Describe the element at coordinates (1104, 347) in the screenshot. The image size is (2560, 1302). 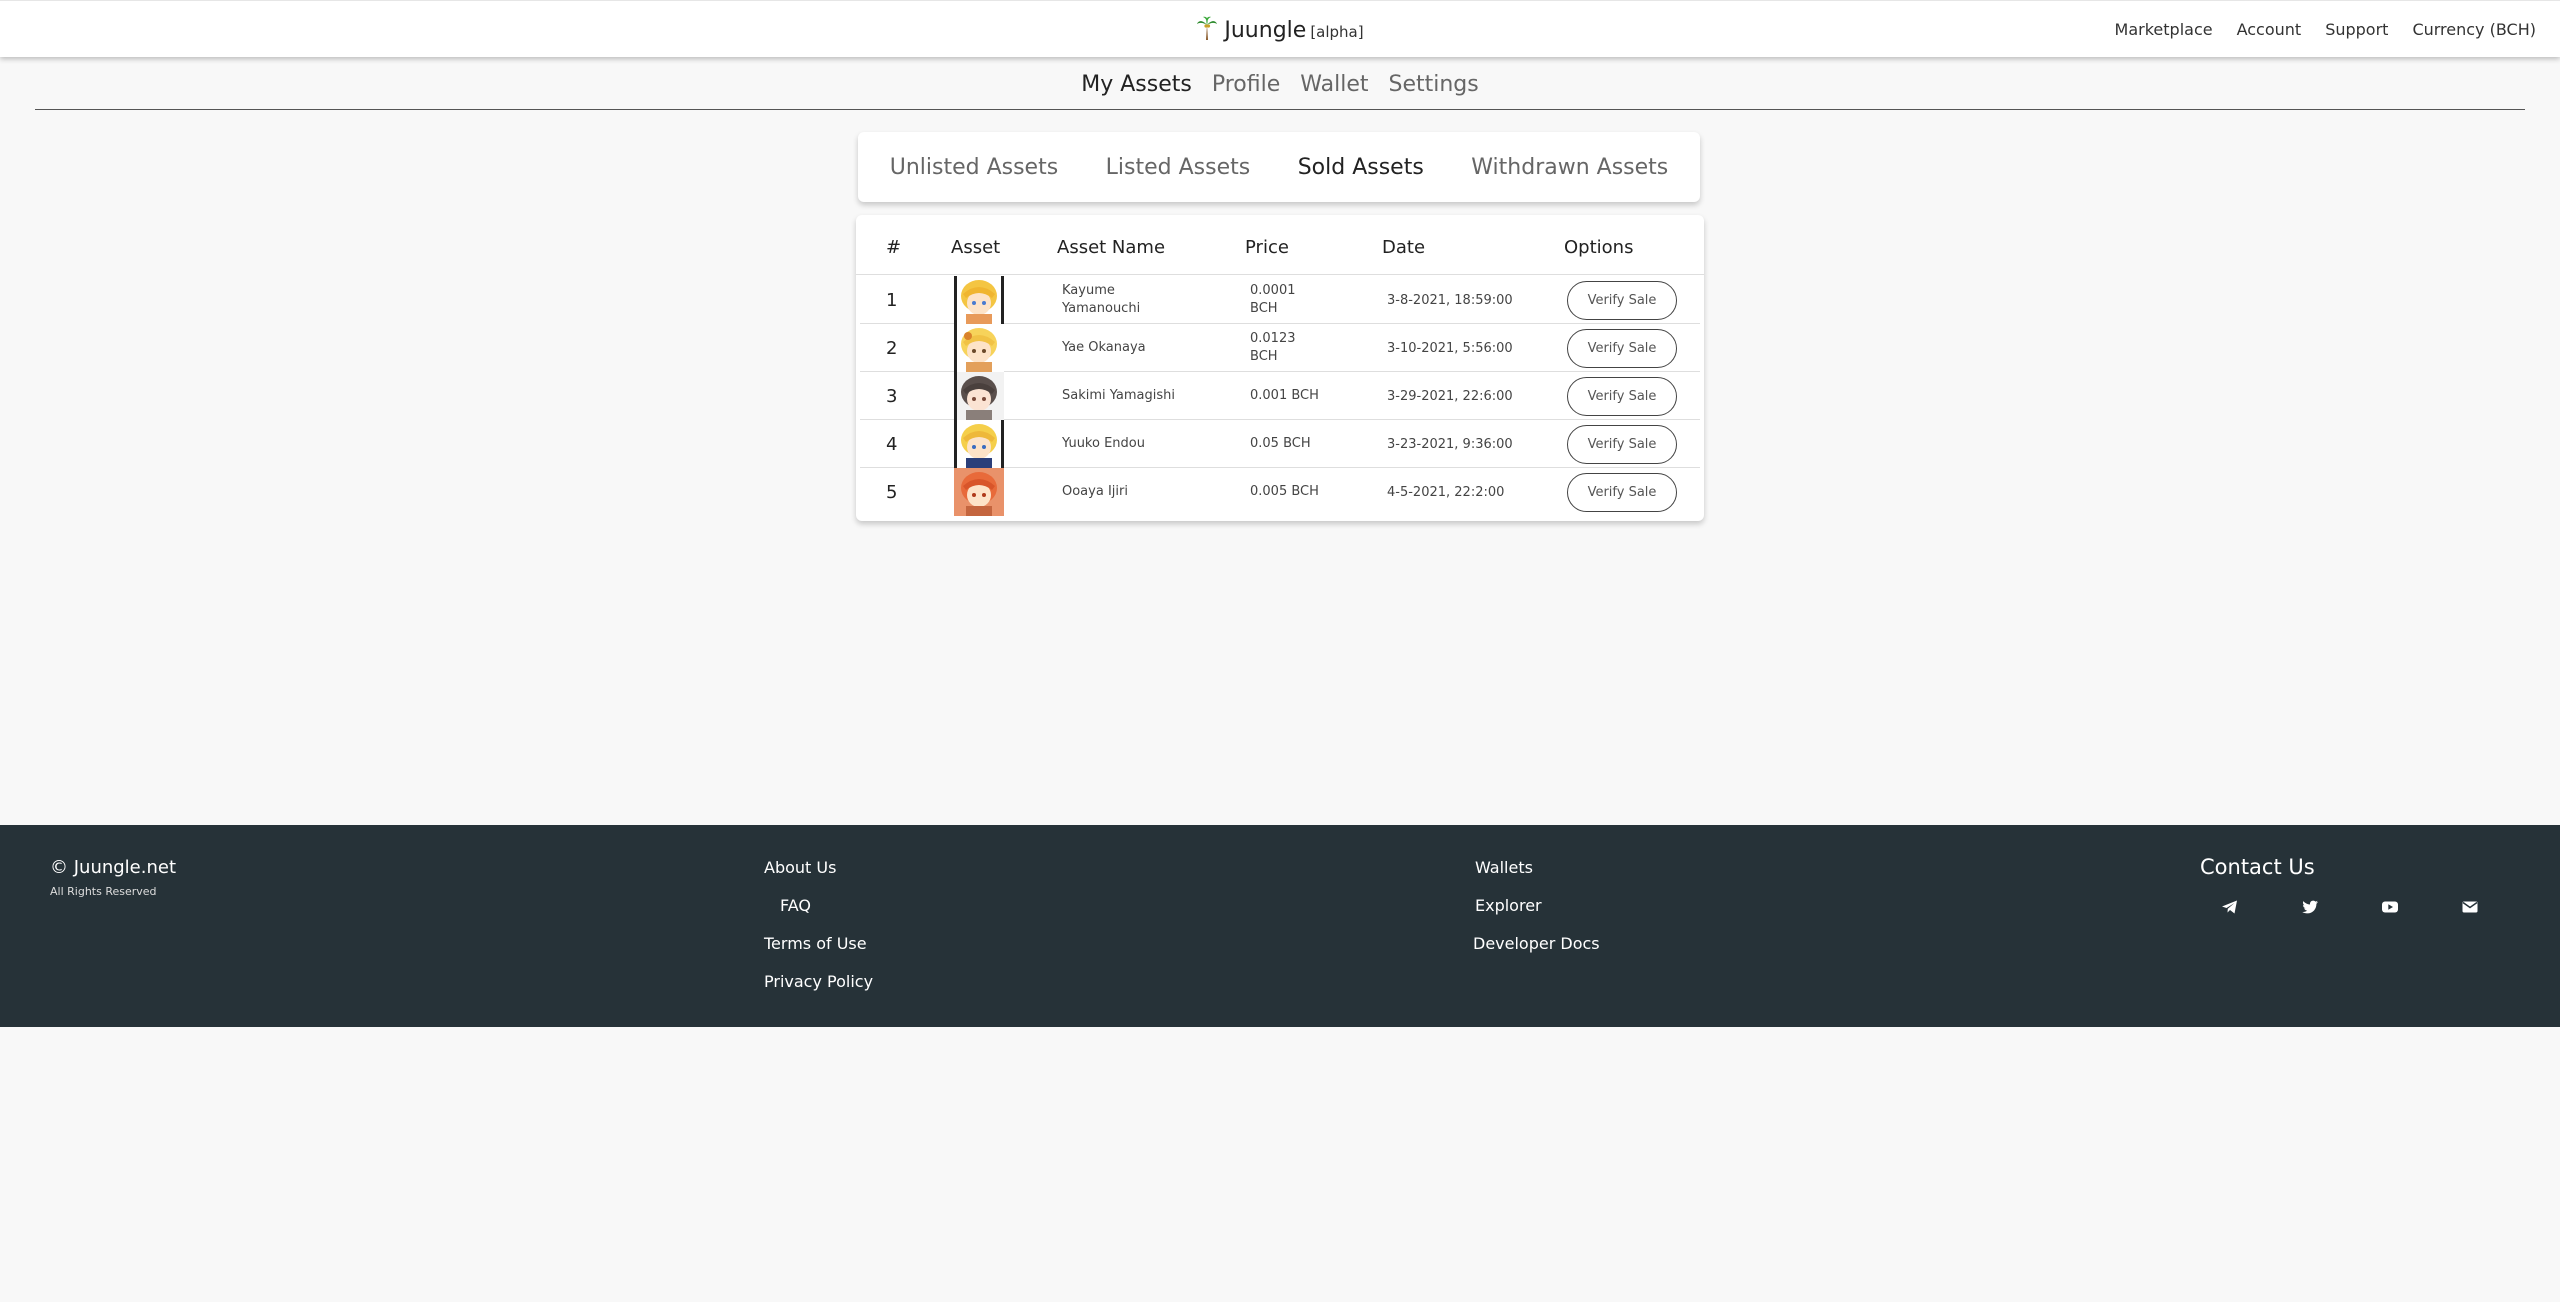
I see `asset-name: Yae Okanaya` at that location.